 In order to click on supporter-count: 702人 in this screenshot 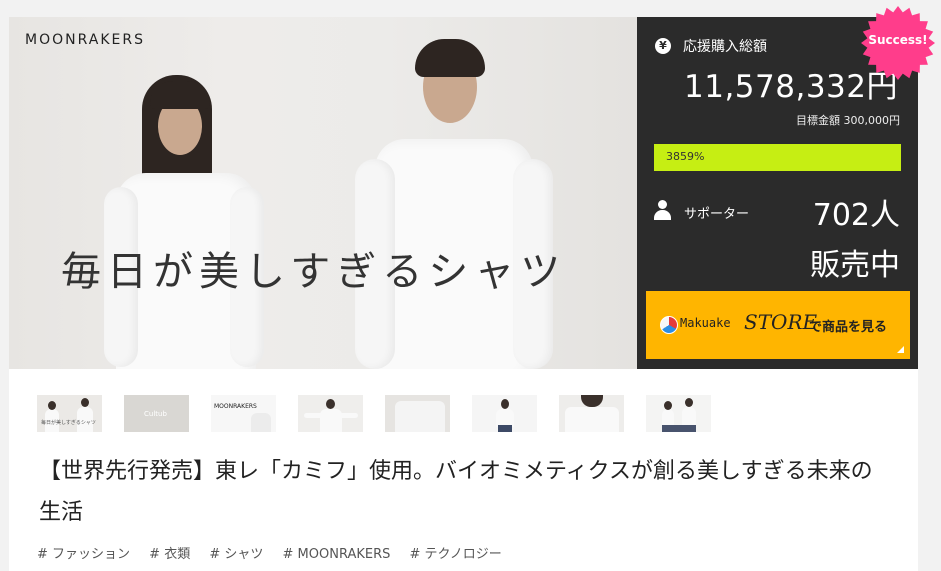, I will do `click(856, 215)`.